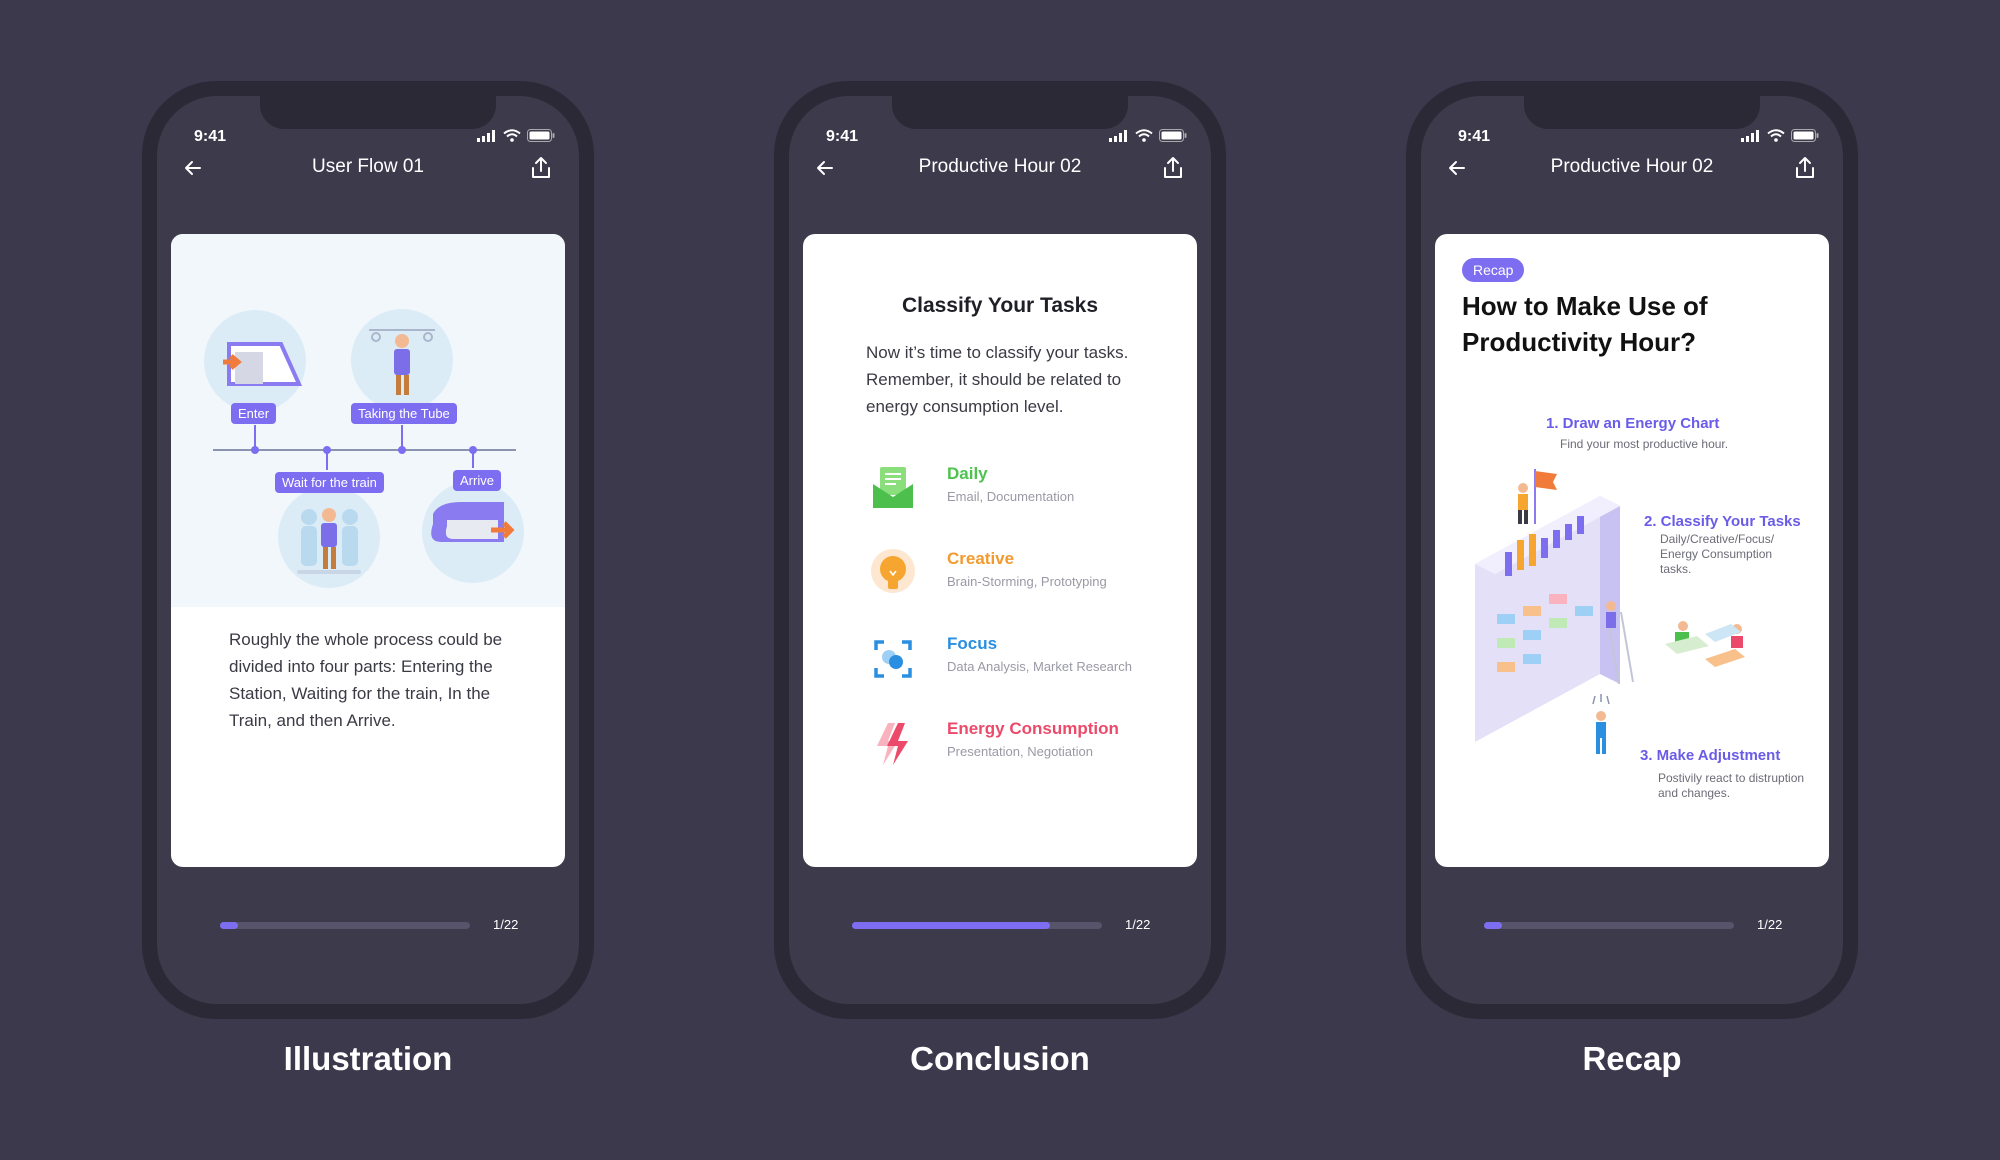 The width and height of the screenshot is (2000, 1160). Describe the element at coordinates (1632, 1058) in the screenshot. I see `caption-recap: Recap` at that location.